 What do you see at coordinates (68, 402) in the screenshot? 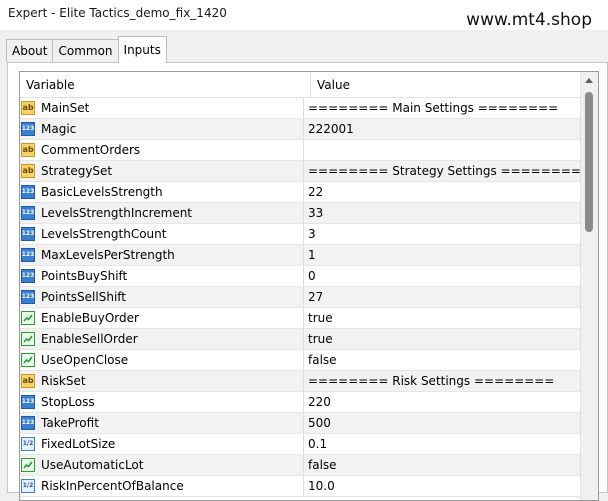
I see `variable-name: StopLoss` at bounding box center [68, 402].